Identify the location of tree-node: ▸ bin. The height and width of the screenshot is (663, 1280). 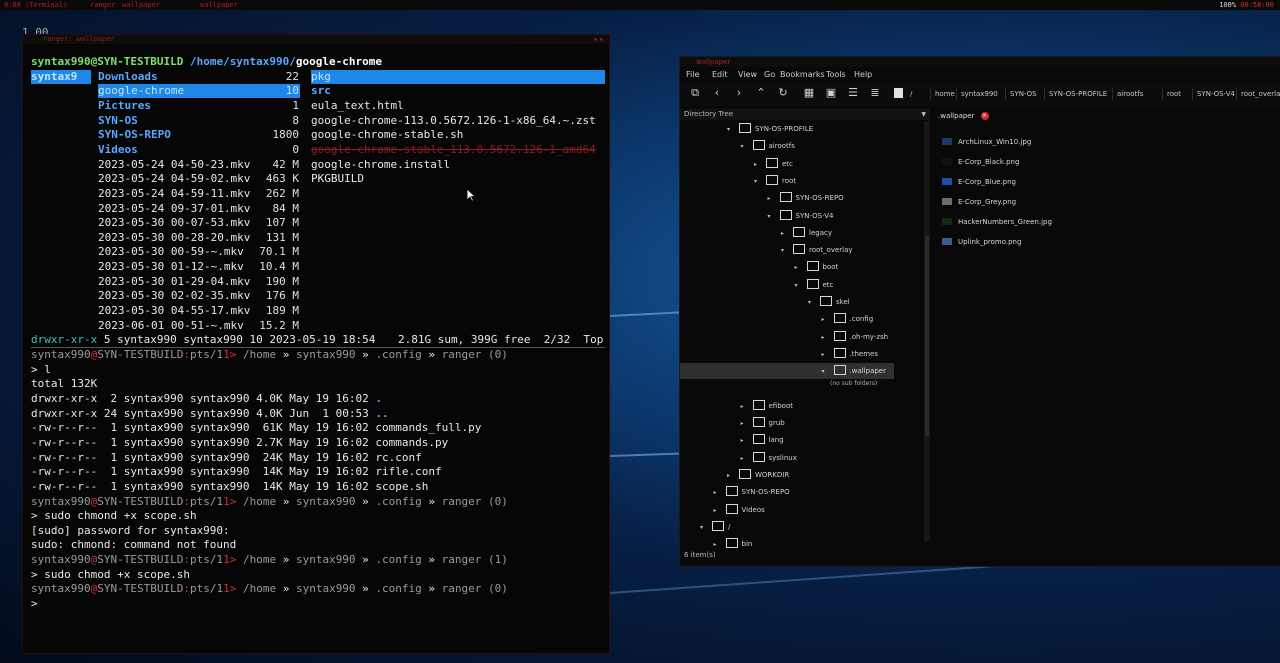
(733, 544).